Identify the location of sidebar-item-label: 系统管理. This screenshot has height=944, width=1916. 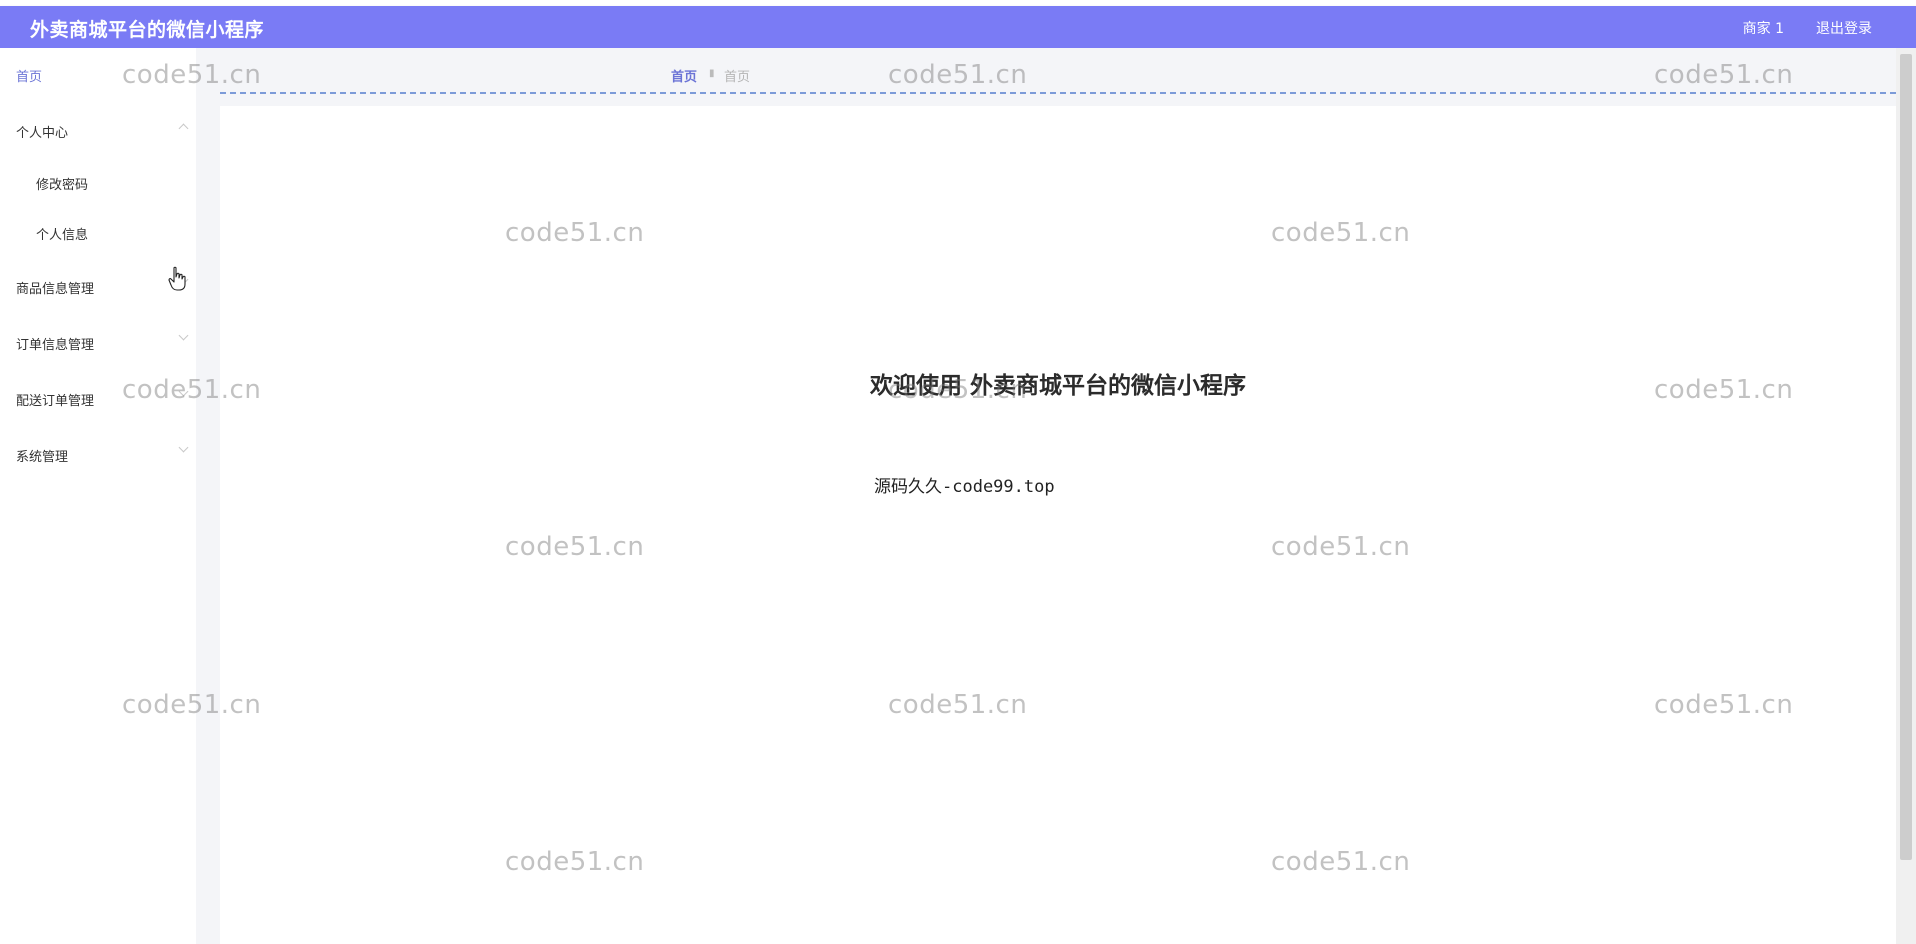
(42, 457).